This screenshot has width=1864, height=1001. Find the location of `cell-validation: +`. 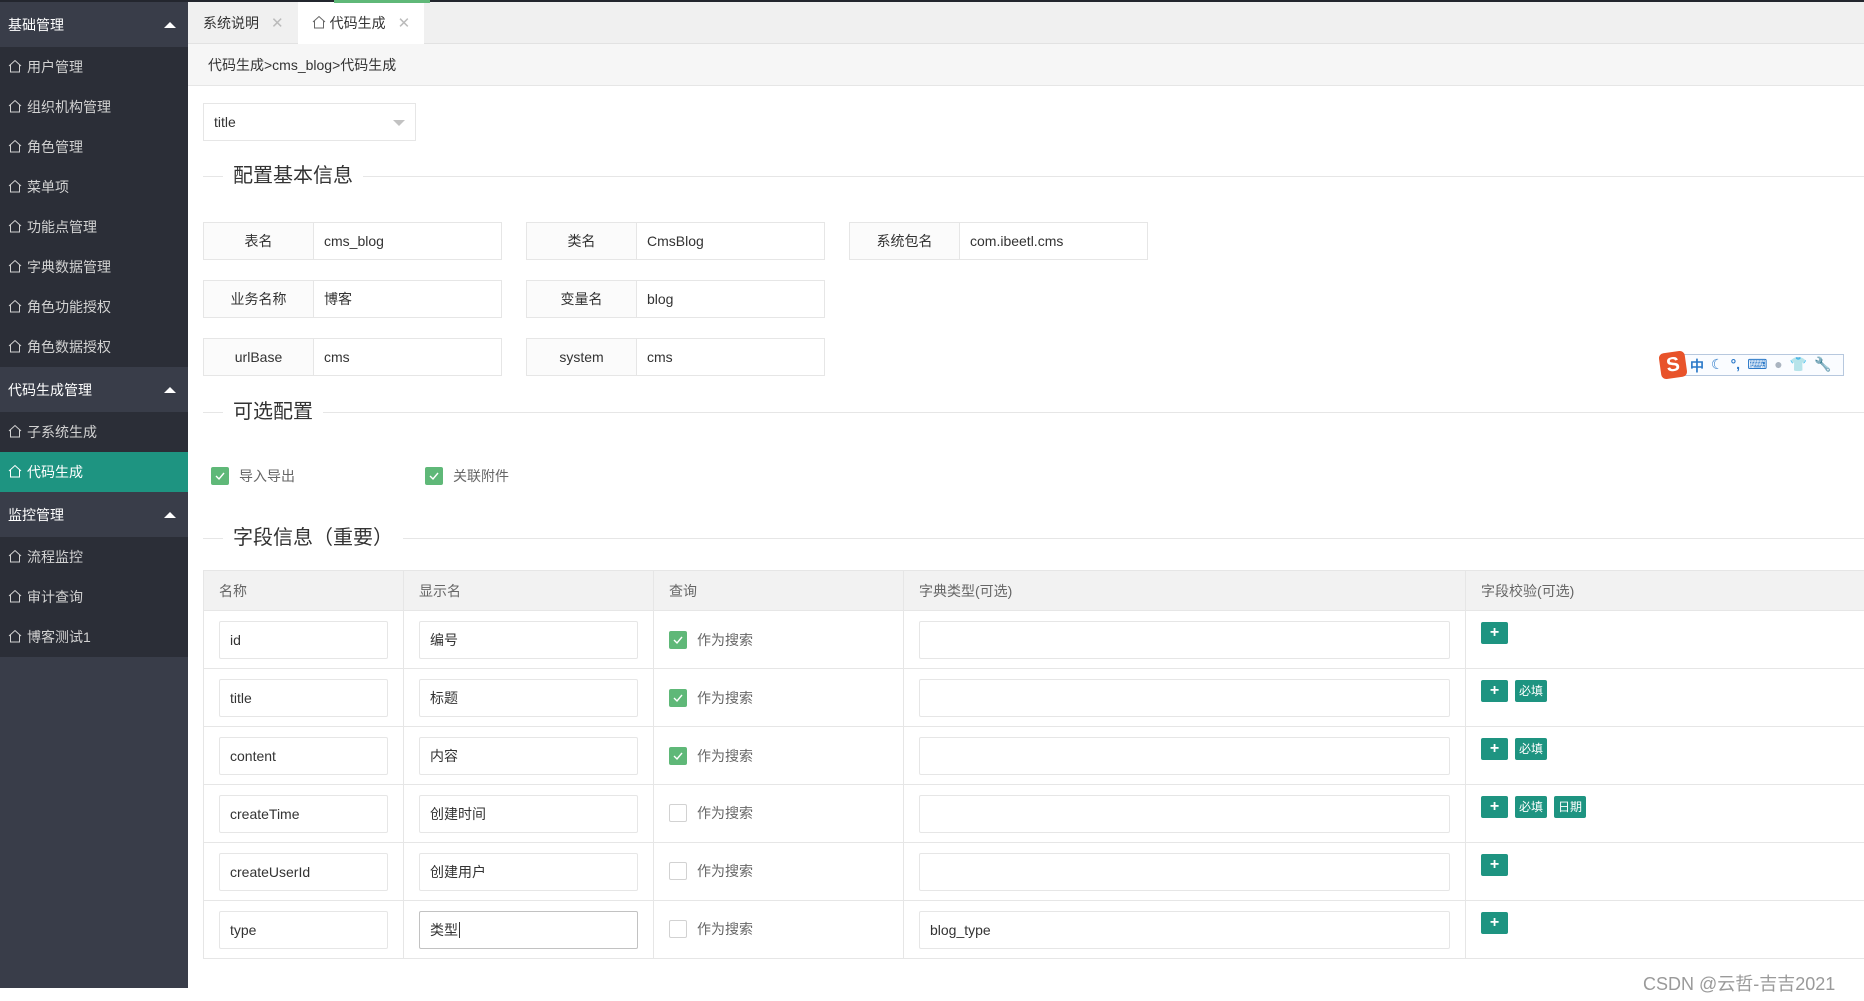

cell-validation: + is located at coordinates (1664, 871).